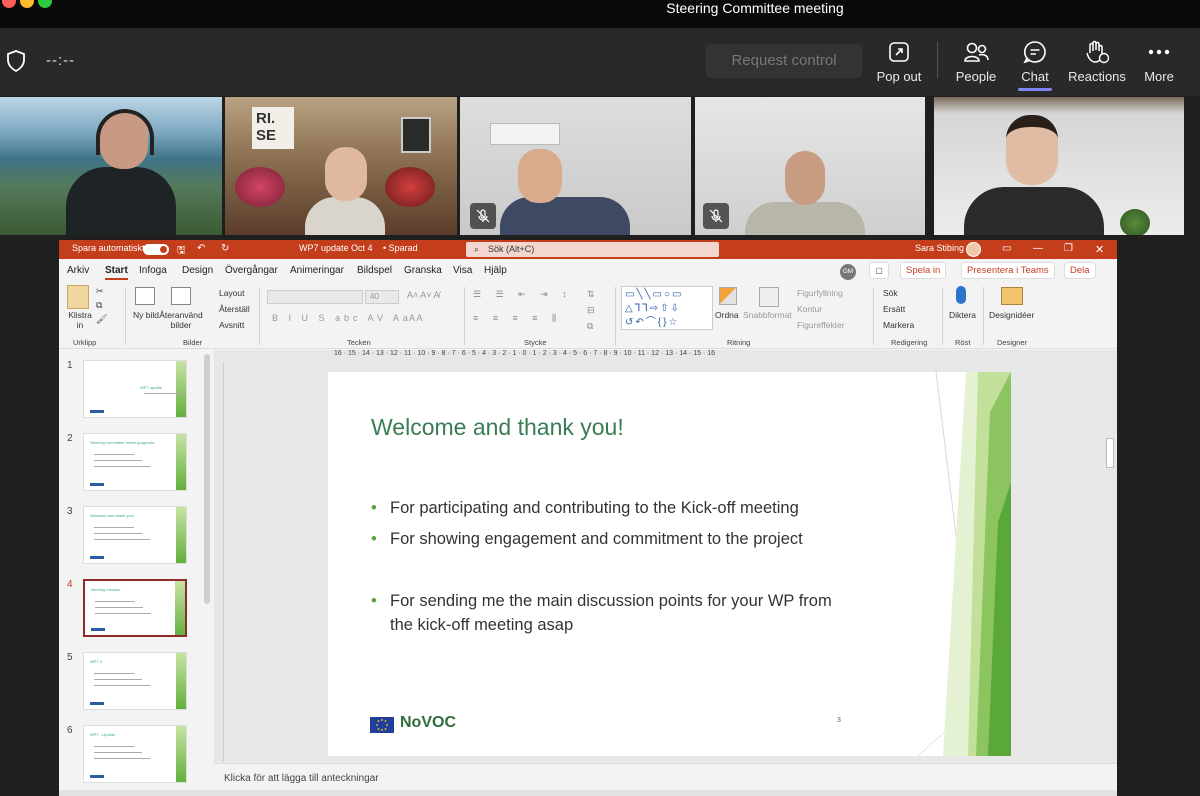 This screenshot has width=1200, height=796. What do you see at coordinates (181, 320) in the screenshot?
I see `reuse-slides-button: Återanvänd bilder` at bounding box center [181, 320].